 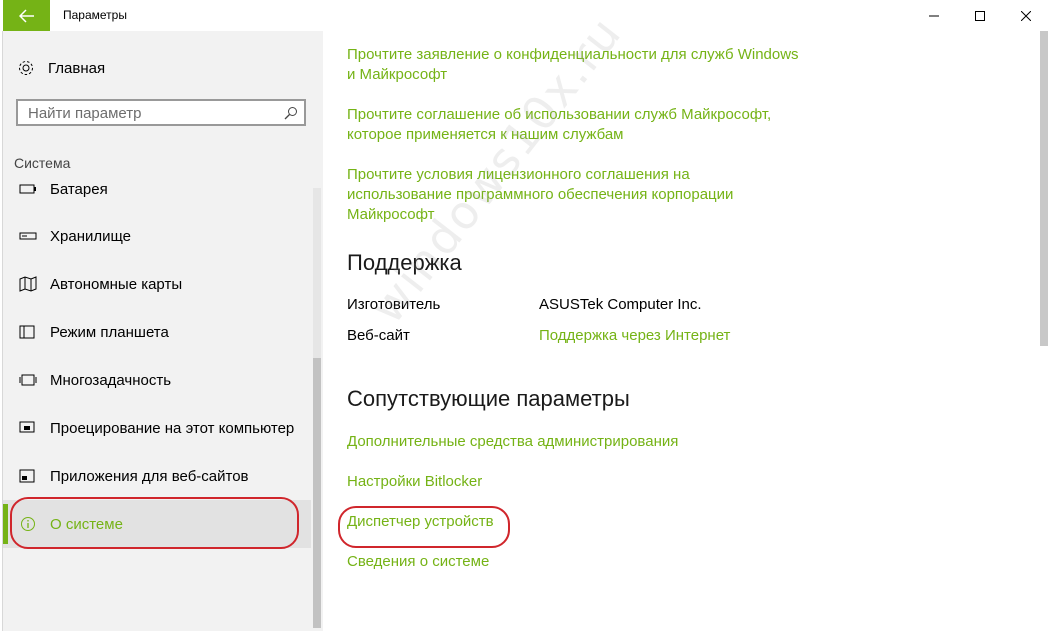 I want to click on support-website-link: Поддержка через Интернет, so click(x=634, y=335).